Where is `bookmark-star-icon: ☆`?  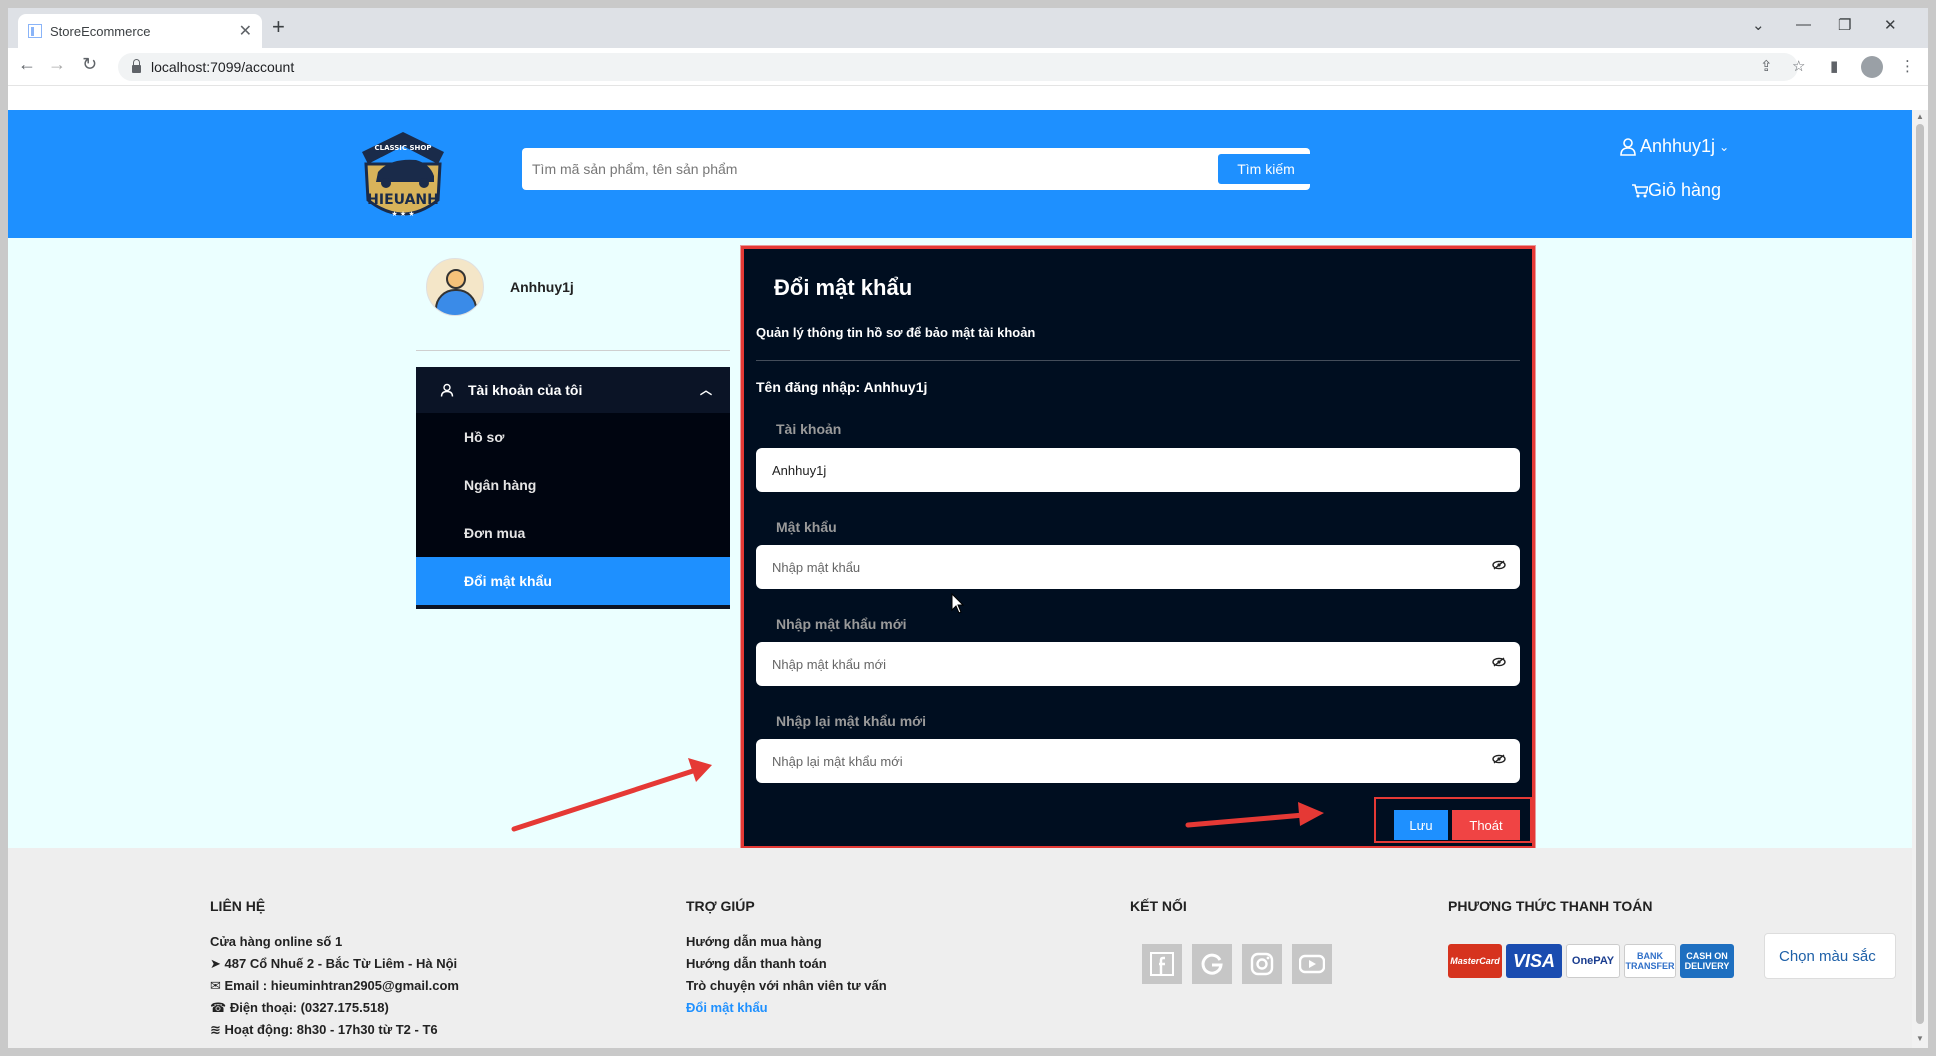
bookmark-star-icon: ☆ is located at coordinates (1798, 66).